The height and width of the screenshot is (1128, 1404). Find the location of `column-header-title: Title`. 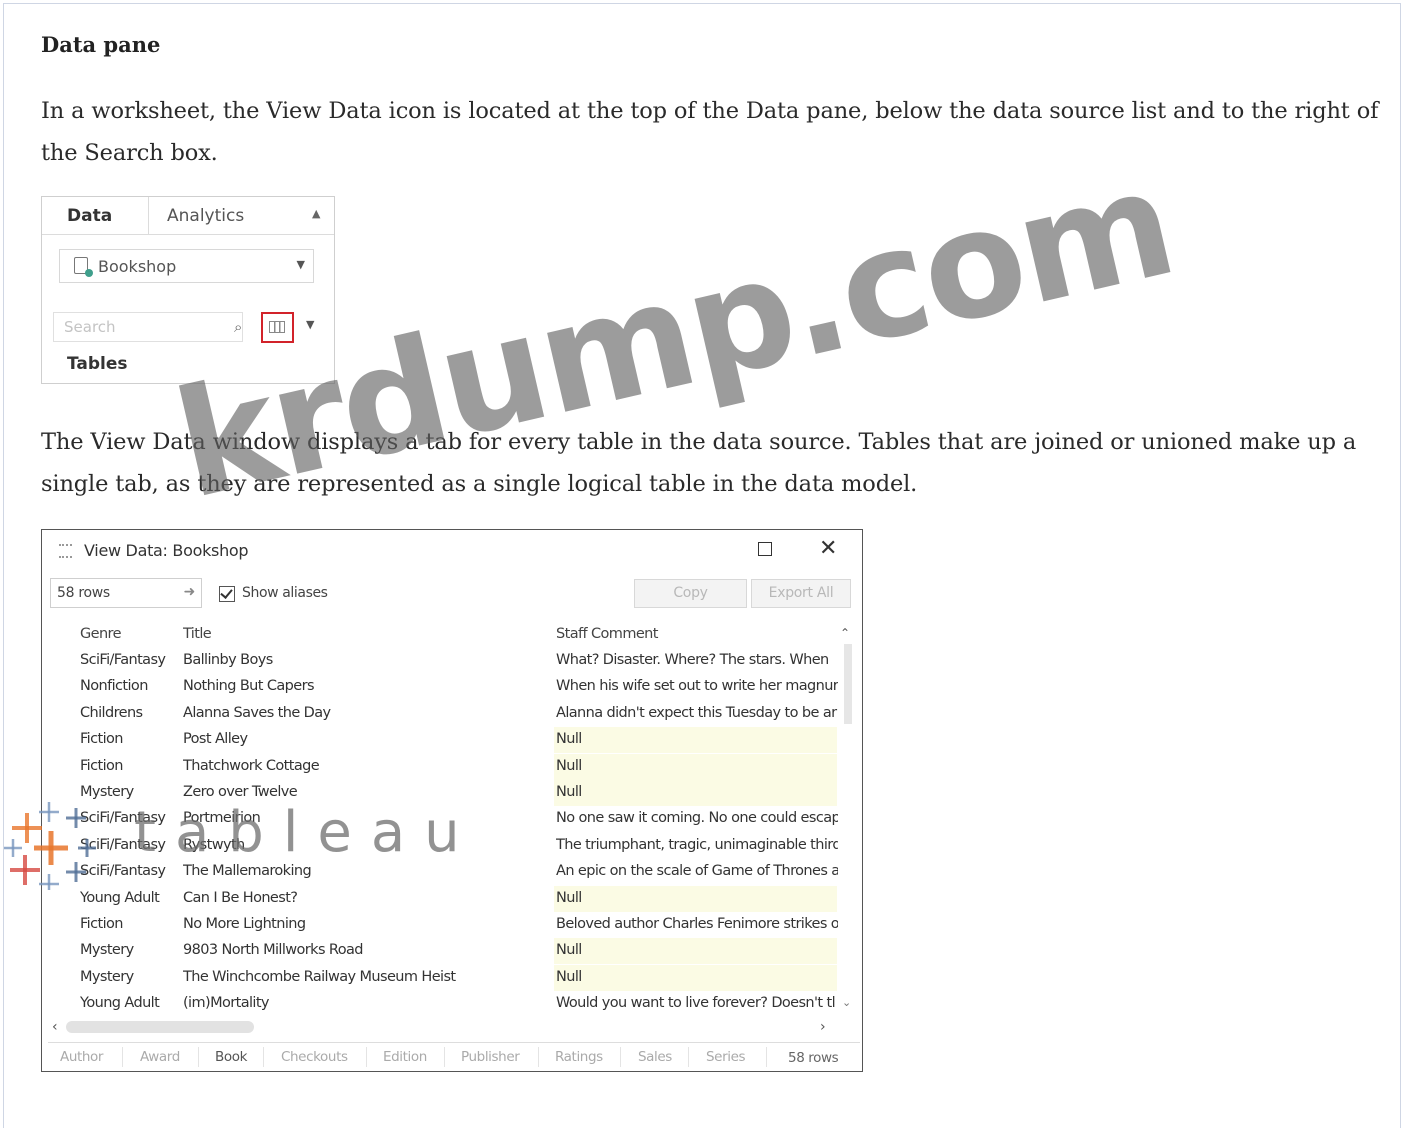

column-header-title: Title is located at coordinates (368, 634).